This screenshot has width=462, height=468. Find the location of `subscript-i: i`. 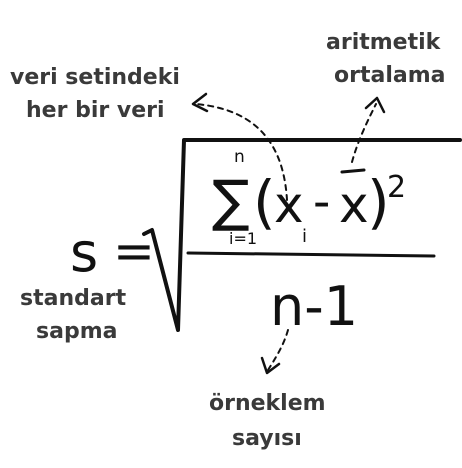

subscript-i: i is located at coordinates (304, 236).